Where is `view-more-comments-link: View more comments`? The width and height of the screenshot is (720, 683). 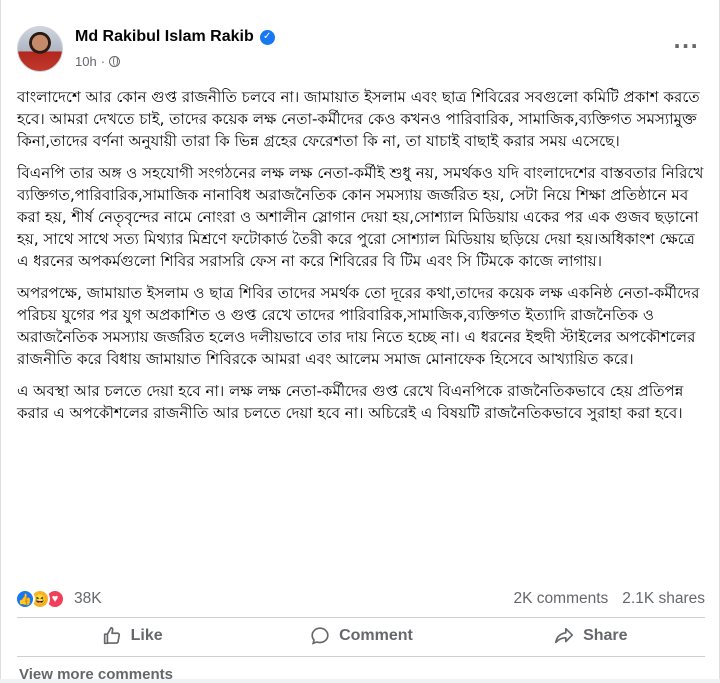
view-more-comments-link: View more comments is located at coordinates (96, 674).